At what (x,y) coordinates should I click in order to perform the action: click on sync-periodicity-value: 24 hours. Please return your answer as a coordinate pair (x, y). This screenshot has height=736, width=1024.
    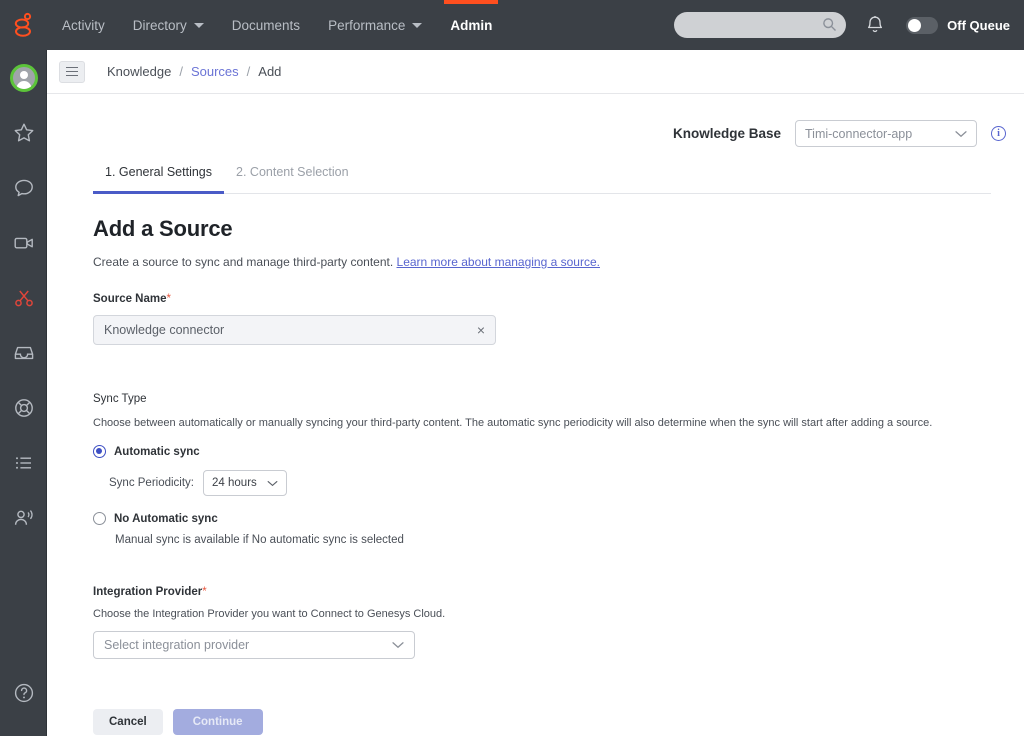
    Looking at the image, I should click on (234, 483).